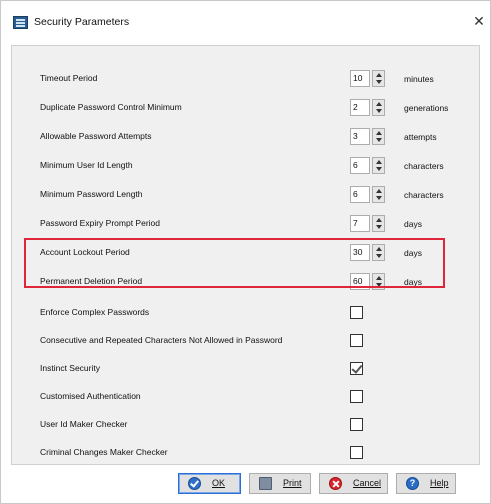 The image size is (491, 504). Describe the element at coordinates (20, 22) in the screenshot. I see `security-app-icon` at that location.